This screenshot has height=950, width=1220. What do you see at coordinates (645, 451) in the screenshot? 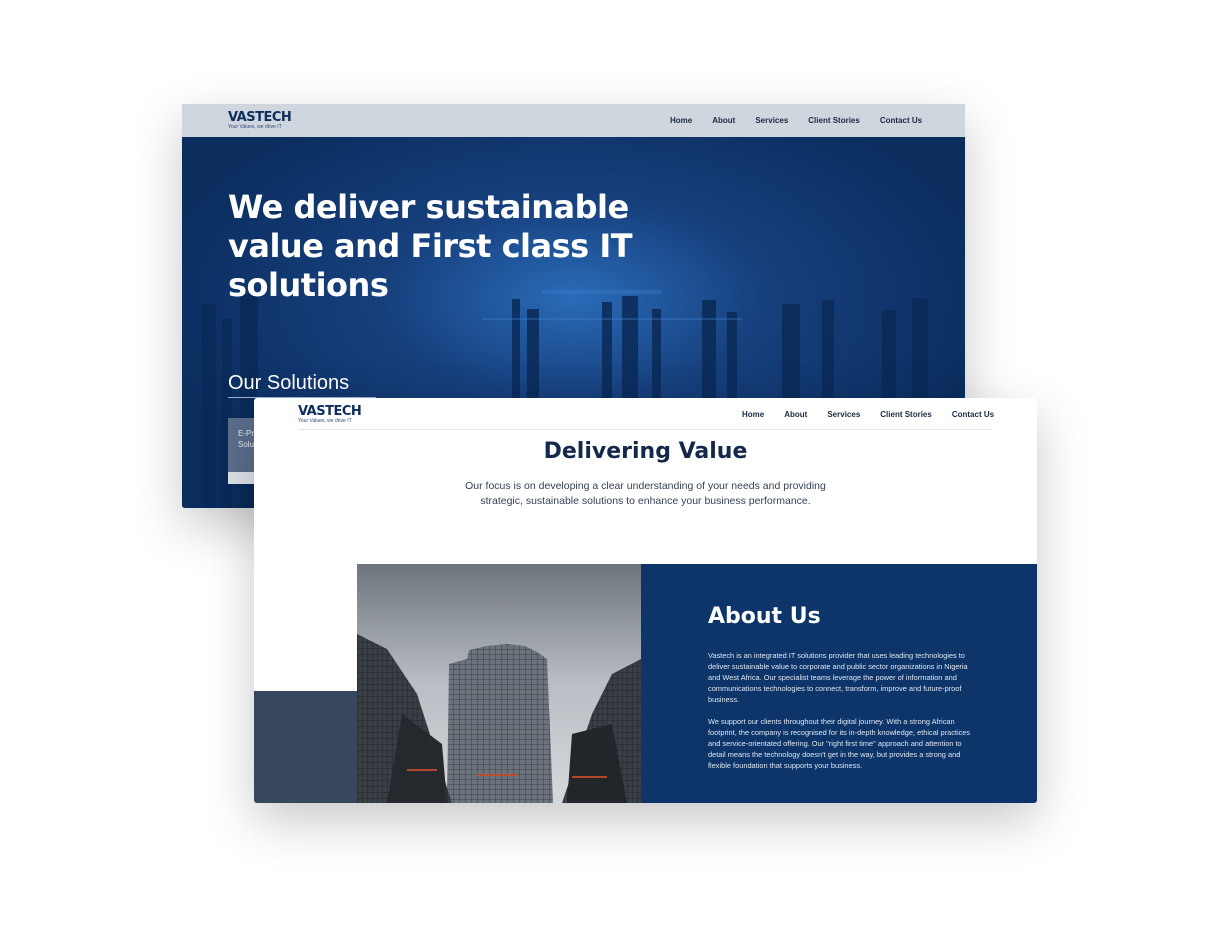
I see `delivering-value-heading: Delivering Value` at bounding box center [645, 451].